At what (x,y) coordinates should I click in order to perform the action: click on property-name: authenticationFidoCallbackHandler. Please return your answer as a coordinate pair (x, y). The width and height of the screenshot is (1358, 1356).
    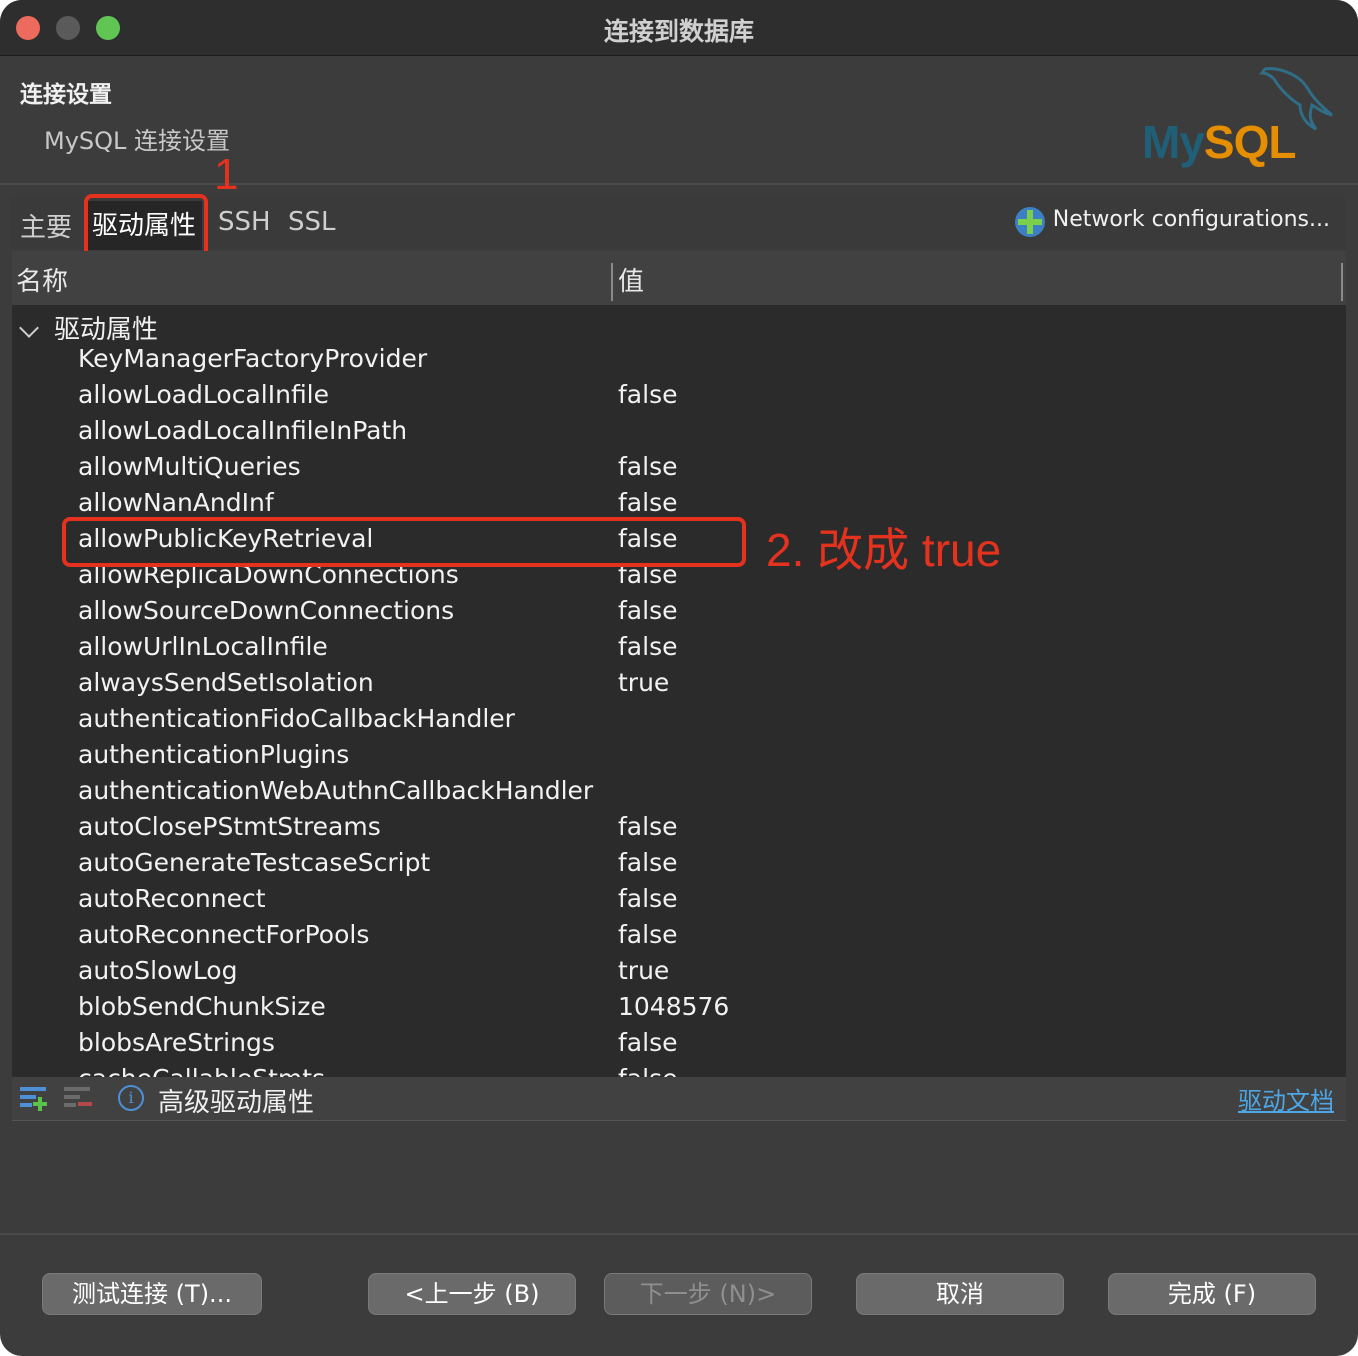
    Looking at the image, I should click on (296, 718).